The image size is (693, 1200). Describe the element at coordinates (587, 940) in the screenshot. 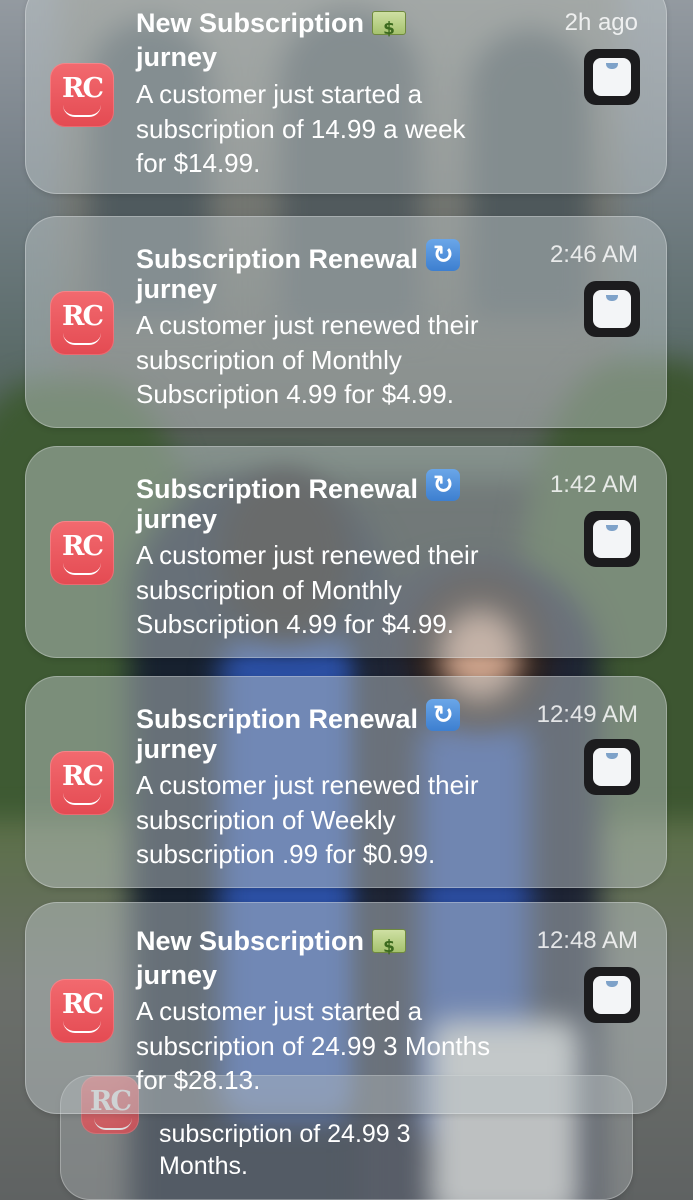

I see `notification-time: 12:48 AM` at that location.